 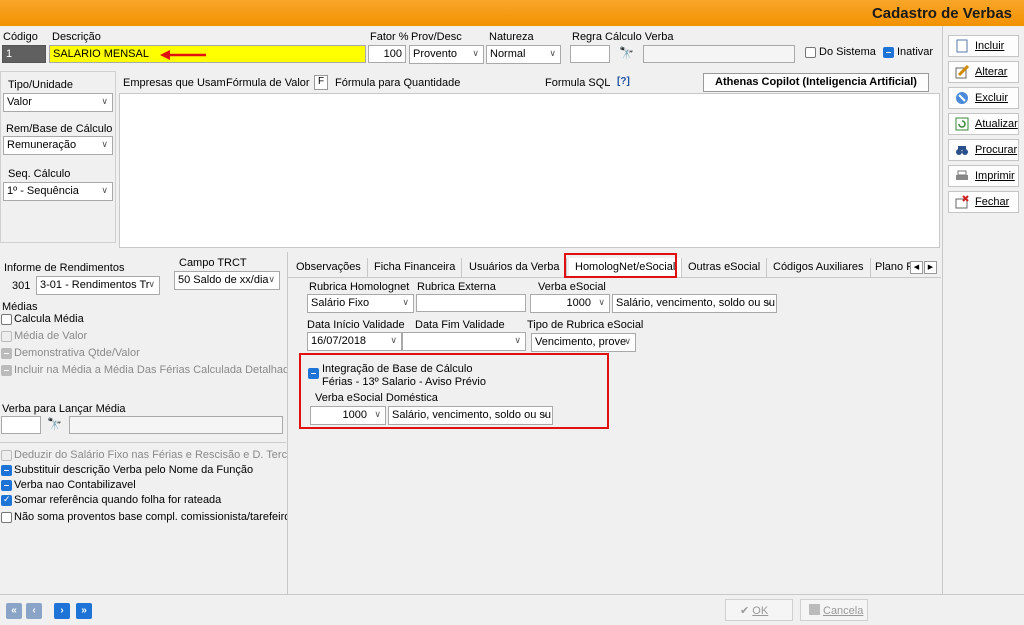 What do you see at coordinates (51, 336) in the screenshot?
I see `media-valor-label: Média de Valor` at bounding box center [51, 336].